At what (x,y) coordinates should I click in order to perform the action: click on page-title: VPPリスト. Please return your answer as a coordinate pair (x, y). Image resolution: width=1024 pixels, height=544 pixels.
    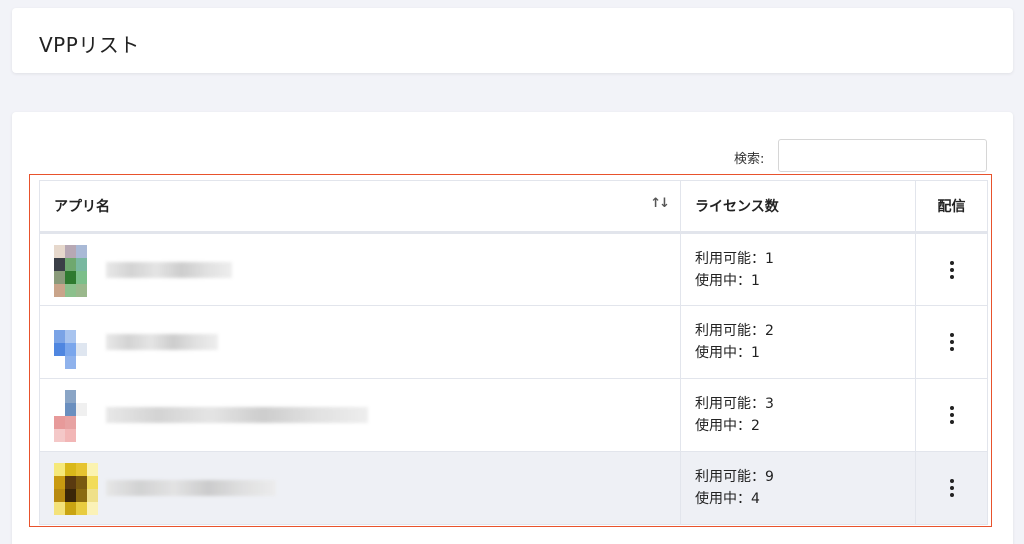
    Looking at the image, I should click on (89, 45).